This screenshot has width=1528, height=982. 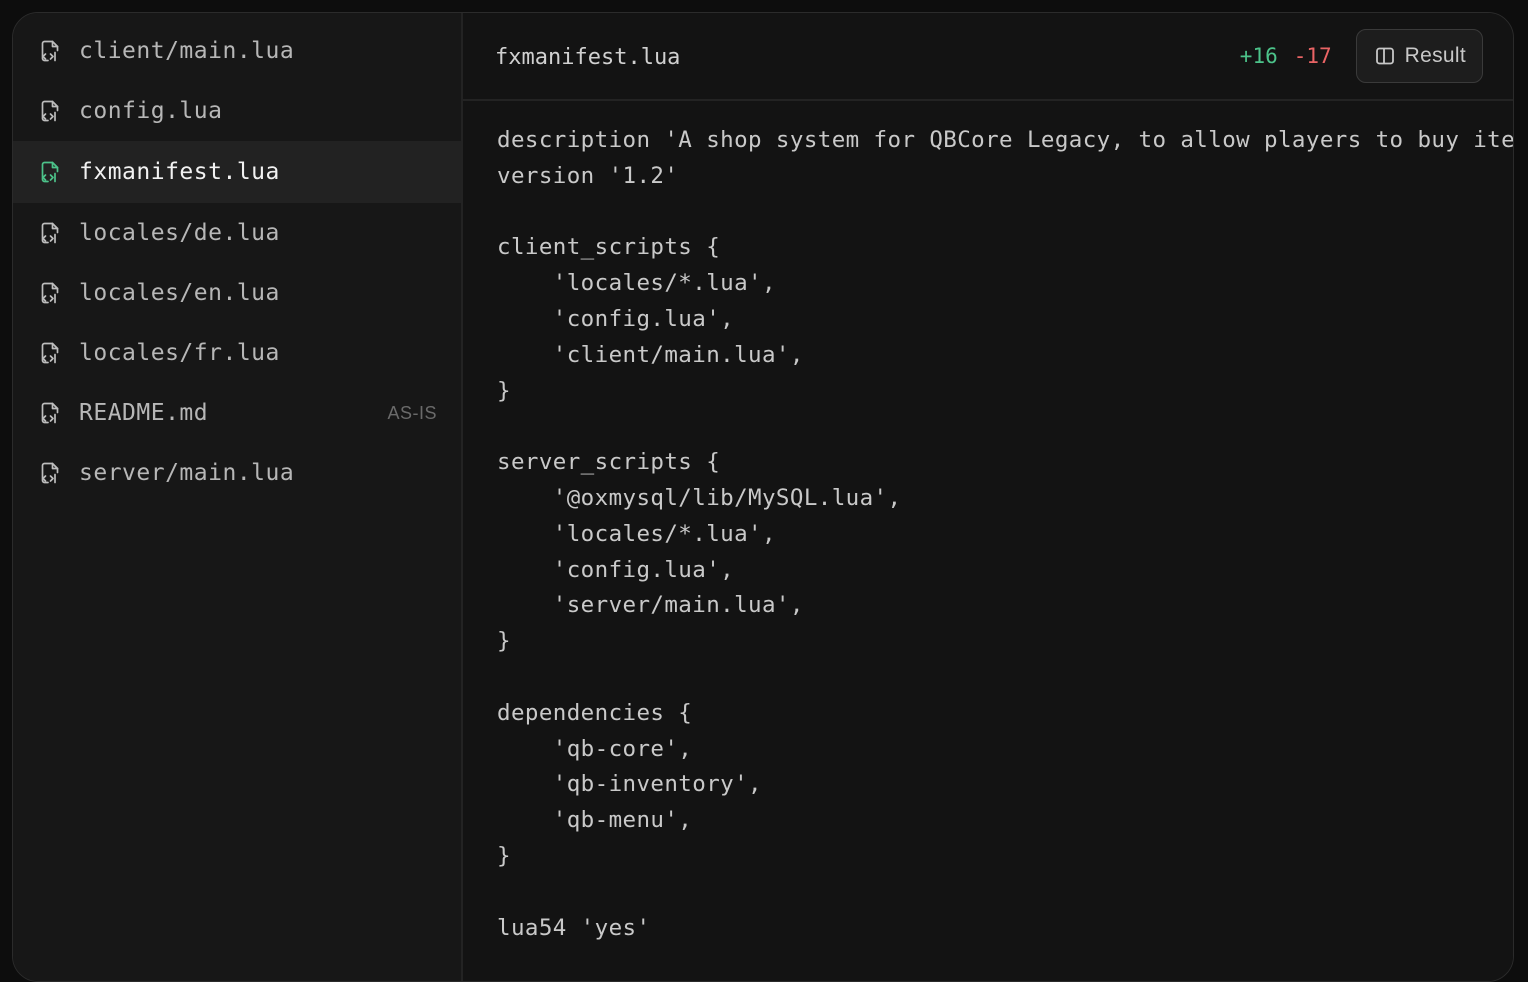 I want to click on file-item-label: locales/en.lua, so click(x=179, y=293).